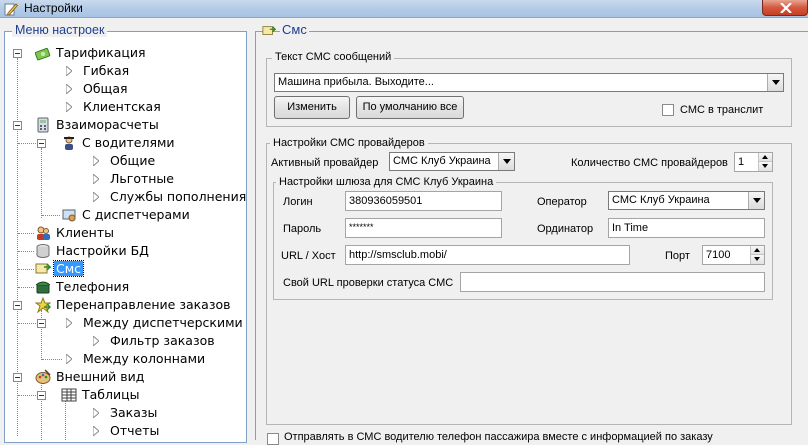  I want to click on close-icon, so click(786, 8).